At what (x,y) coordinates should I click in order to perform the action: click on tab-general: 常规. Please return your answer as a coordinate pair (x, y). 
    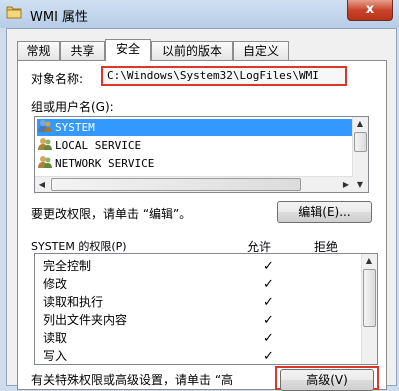
    Looking at the image, I should click on (38, 50).